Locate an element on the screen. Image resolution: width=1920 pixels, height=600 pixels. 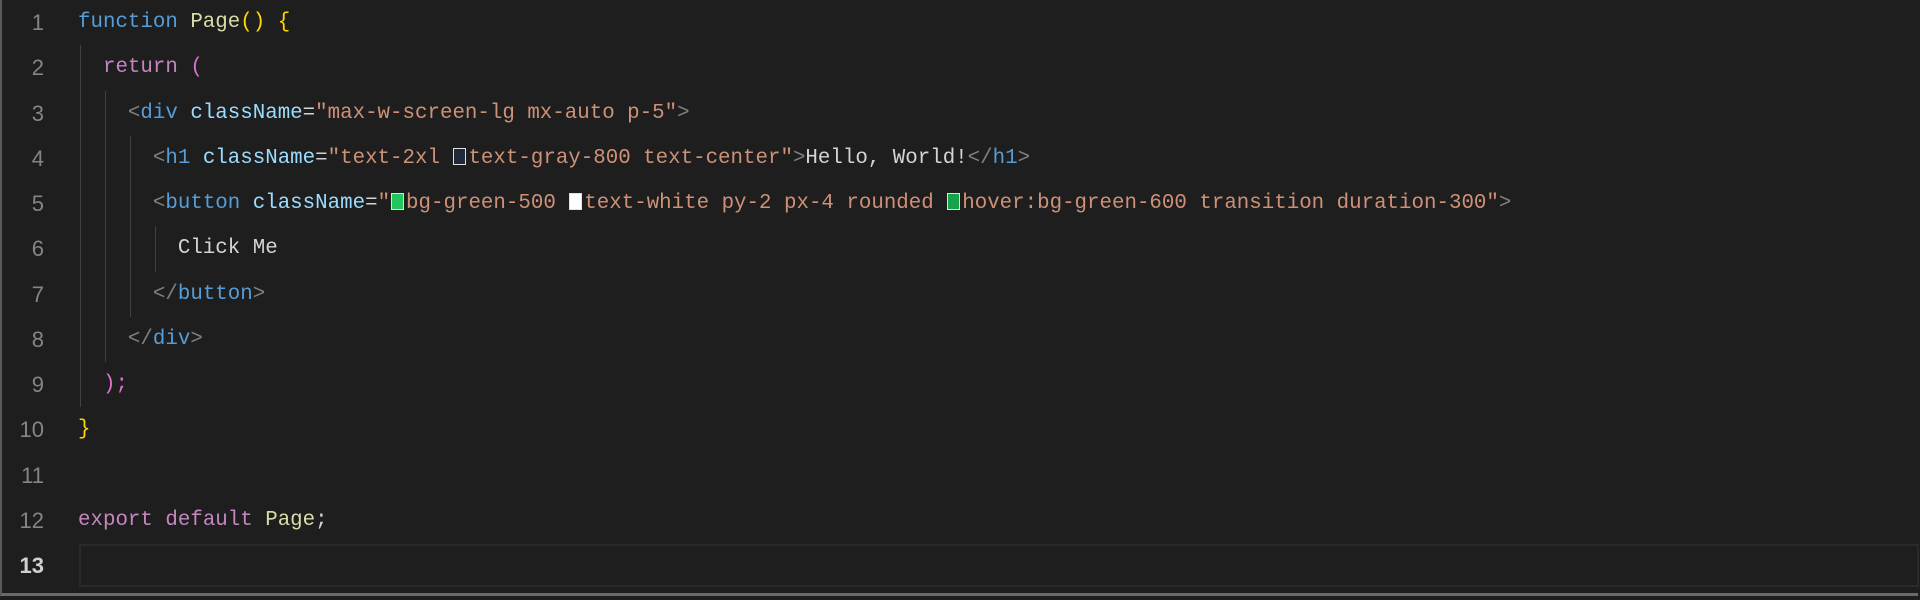
line-content: } is located at coordinates (999, 429).